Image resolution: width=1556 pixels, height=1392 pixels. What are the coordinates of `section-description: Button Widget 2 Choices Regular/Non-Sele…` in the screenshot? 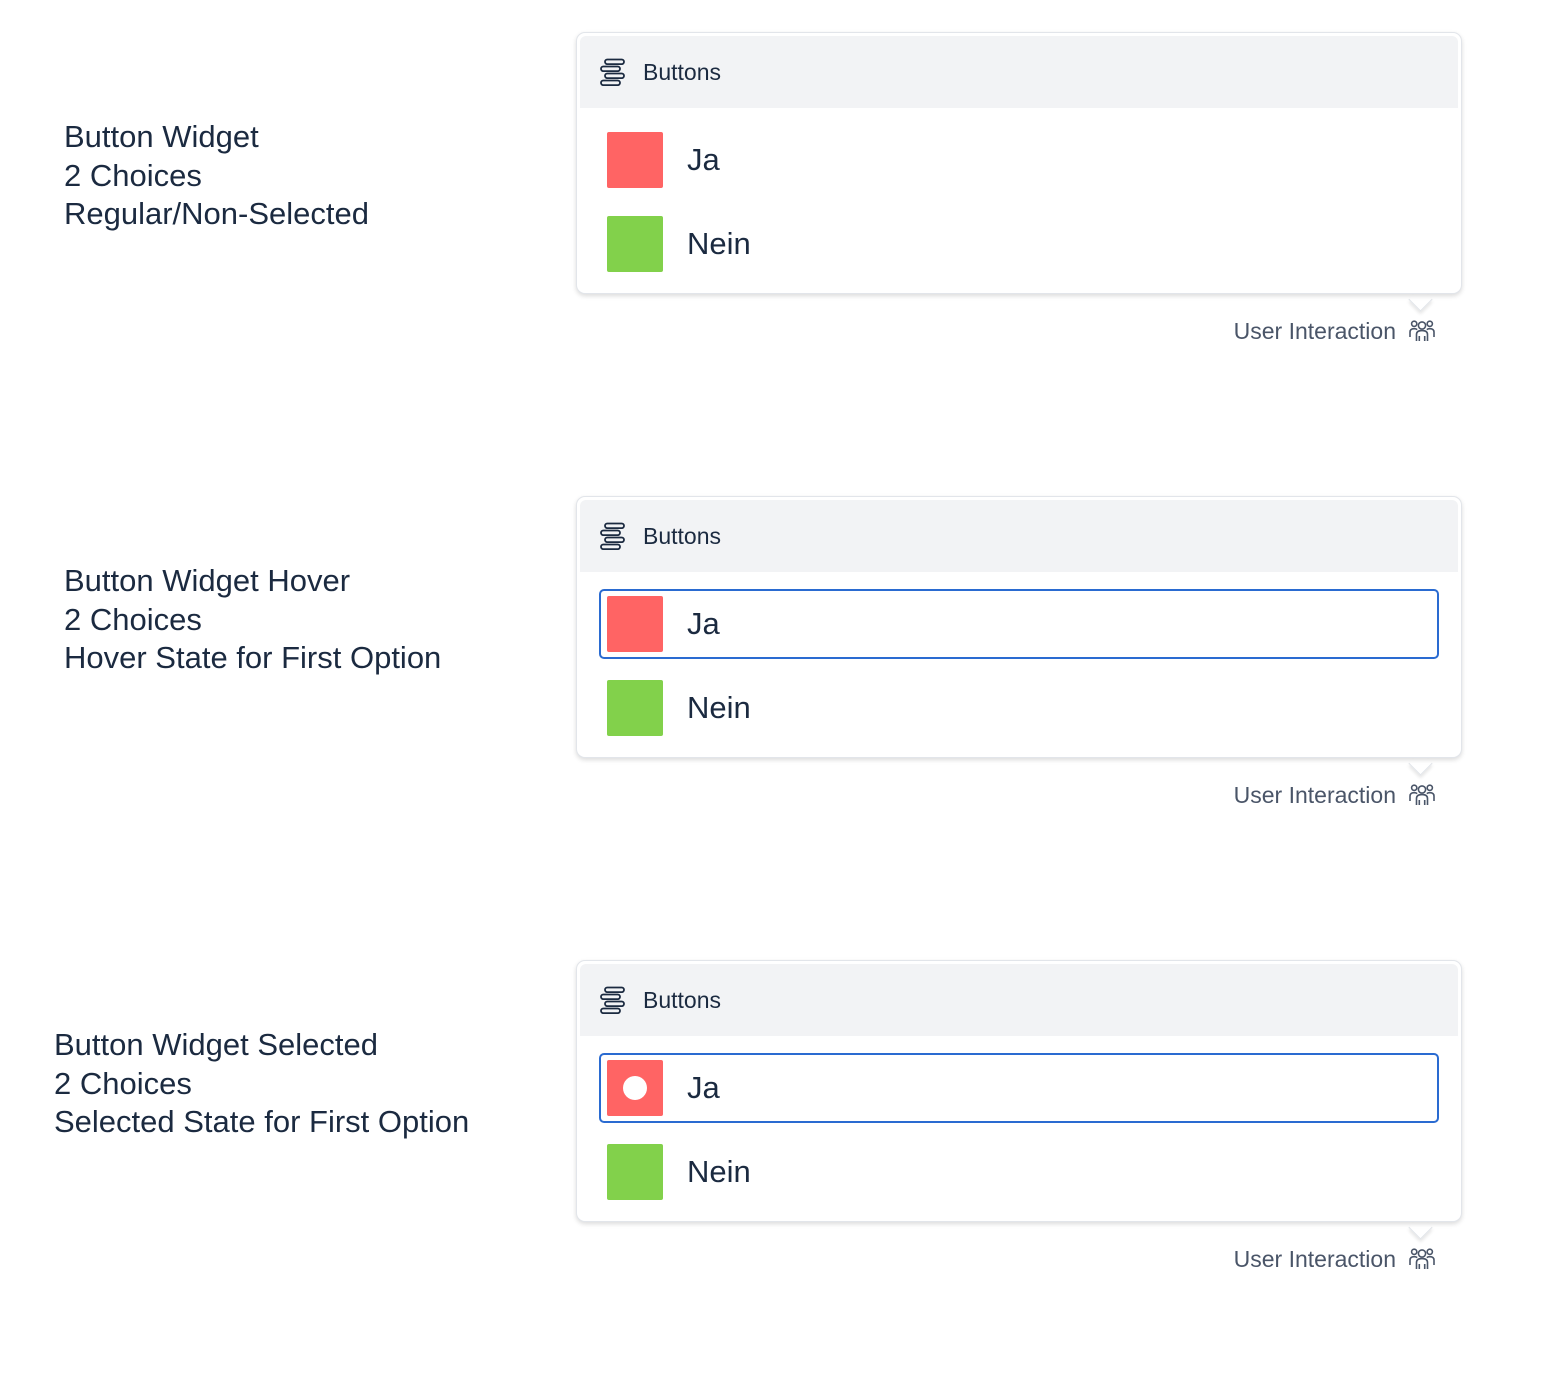 It's located at (216, 176).